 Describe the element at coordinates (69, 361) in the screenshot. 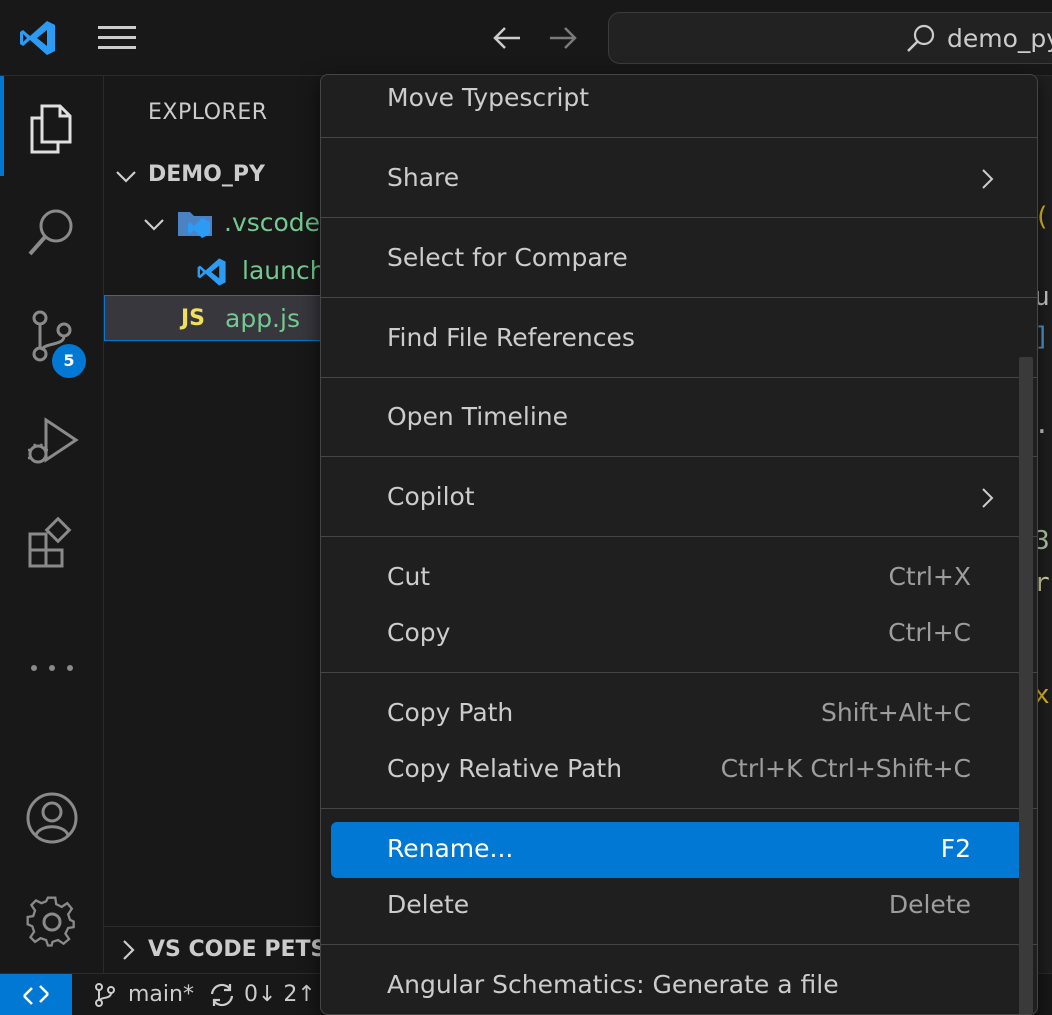

I see `source-control-badge: 5` at that location.